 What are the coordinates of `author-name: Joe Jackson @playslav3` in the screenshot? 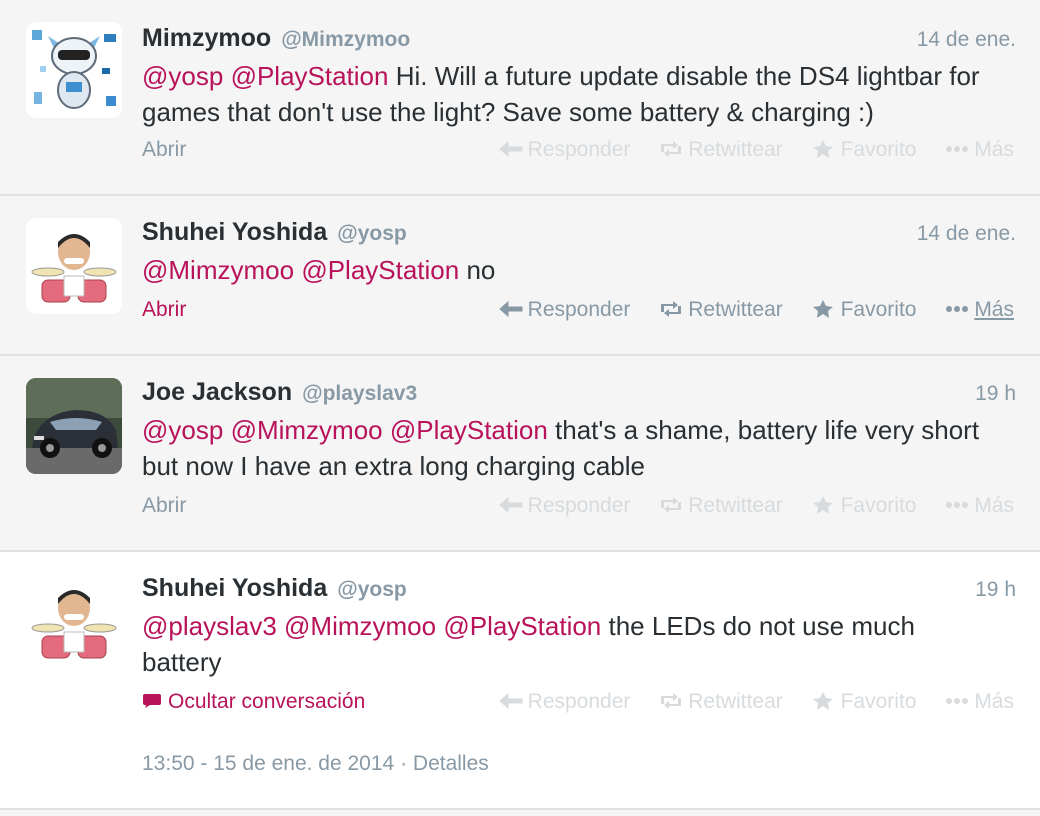 It's located at (279, 392).